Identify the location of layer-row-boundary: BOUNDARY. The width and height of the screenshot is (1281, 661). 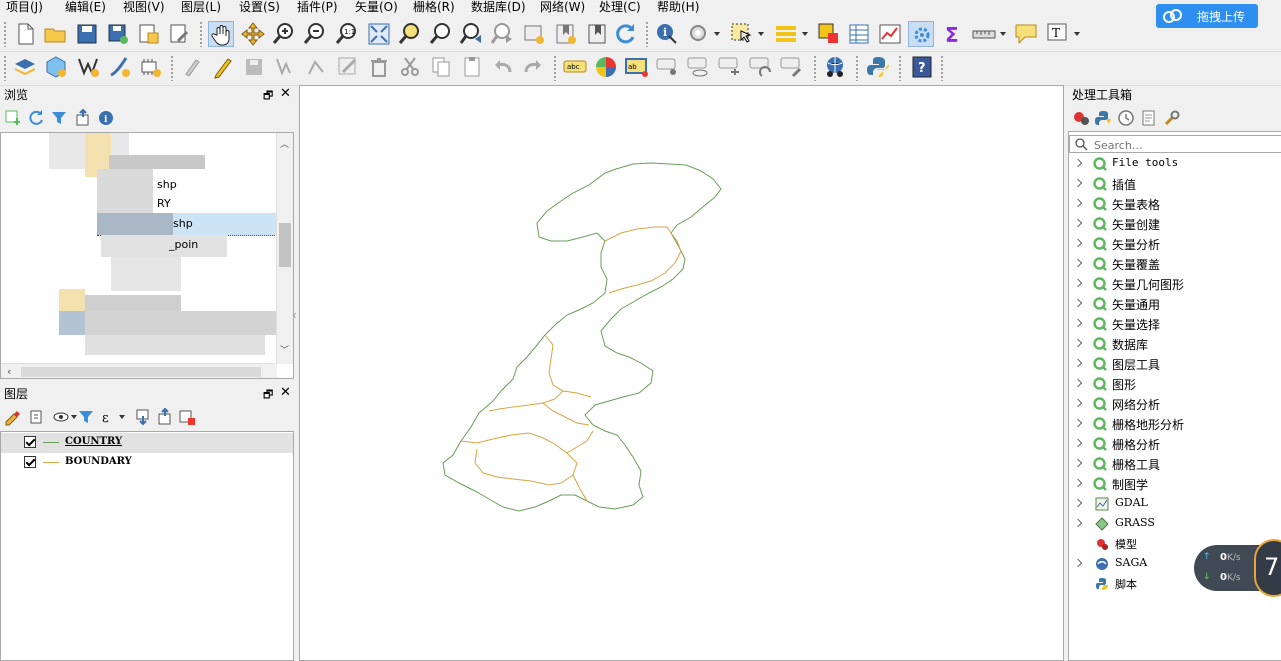
(147, 463).